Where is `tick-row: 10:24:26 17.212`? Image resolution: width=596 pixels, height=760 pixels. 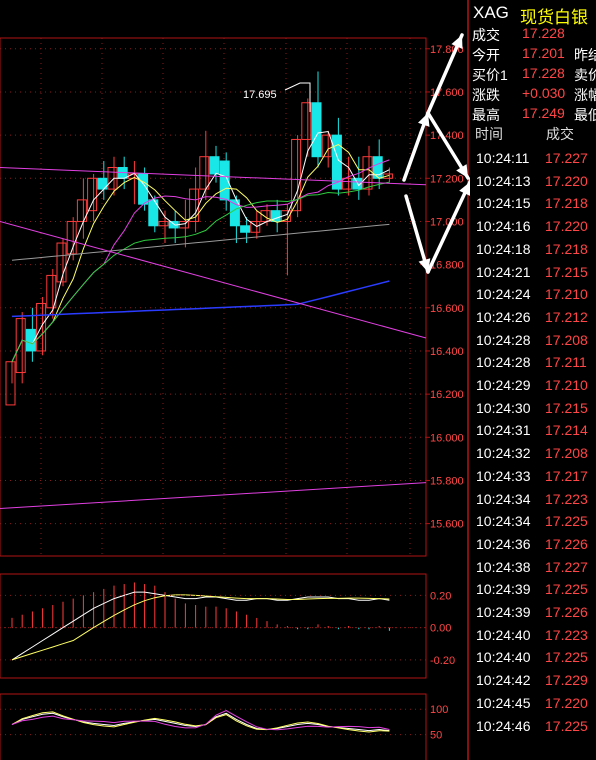
tick-row: 10:24:26 17.212 is located at coordinates (533, 318).